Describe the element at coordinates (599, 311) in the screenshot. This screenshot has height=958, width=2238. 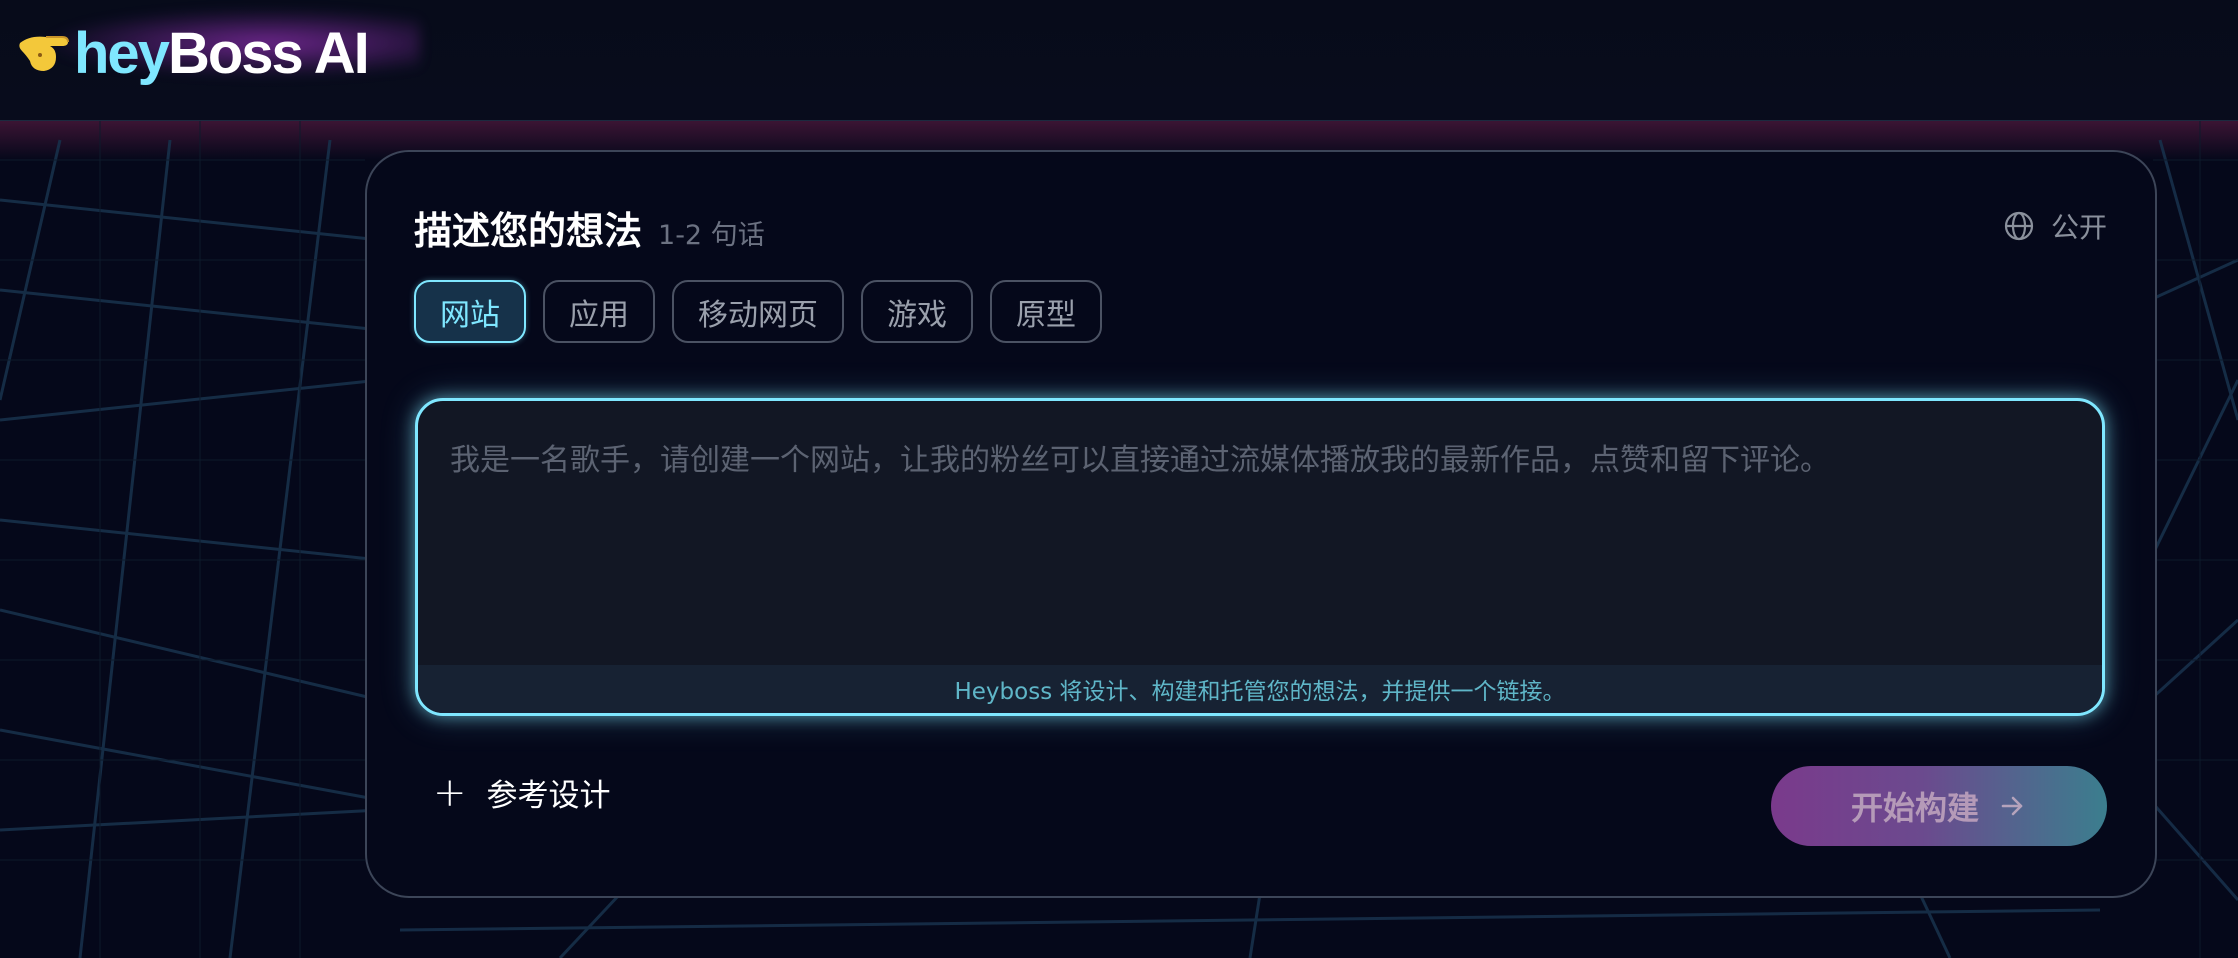
I see `tab-app: 应用` at that location.